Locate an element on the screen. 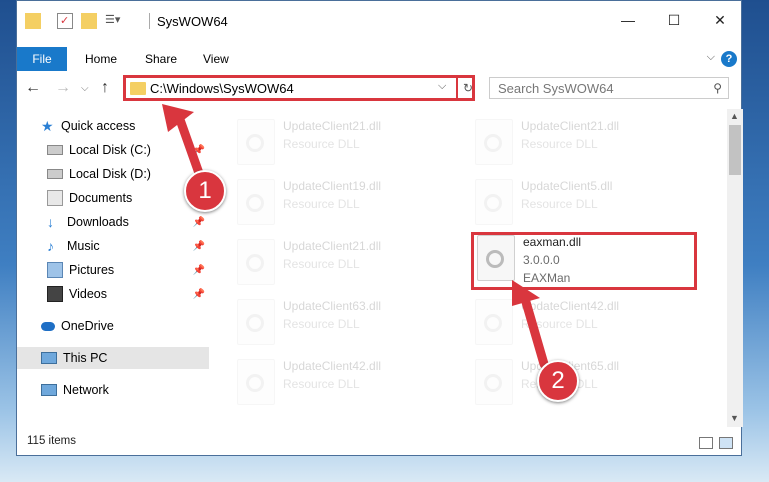 Image resolution: width=769 pixels, height=482 pixels. address-bar: C:\Windows\SysWOW64 ⌵ ↻ is located at coordinates (299, 88).